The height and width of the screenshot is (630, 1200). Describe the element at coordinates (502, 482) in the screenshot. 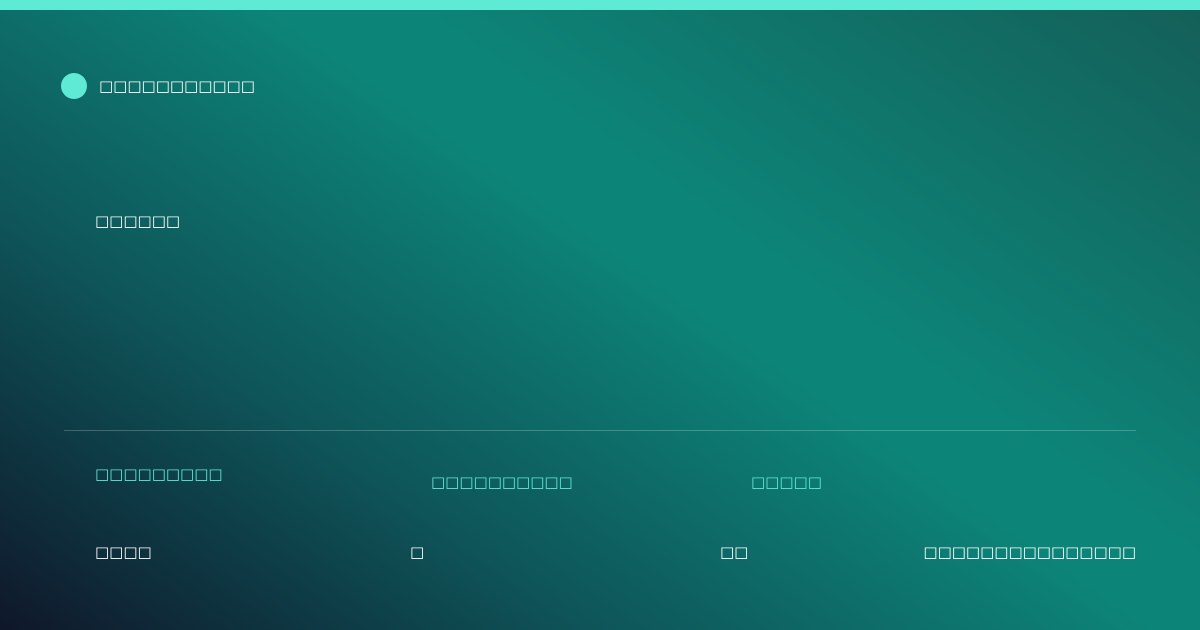

I see `stat-label-2: □□□□□□□□□□` at that location.